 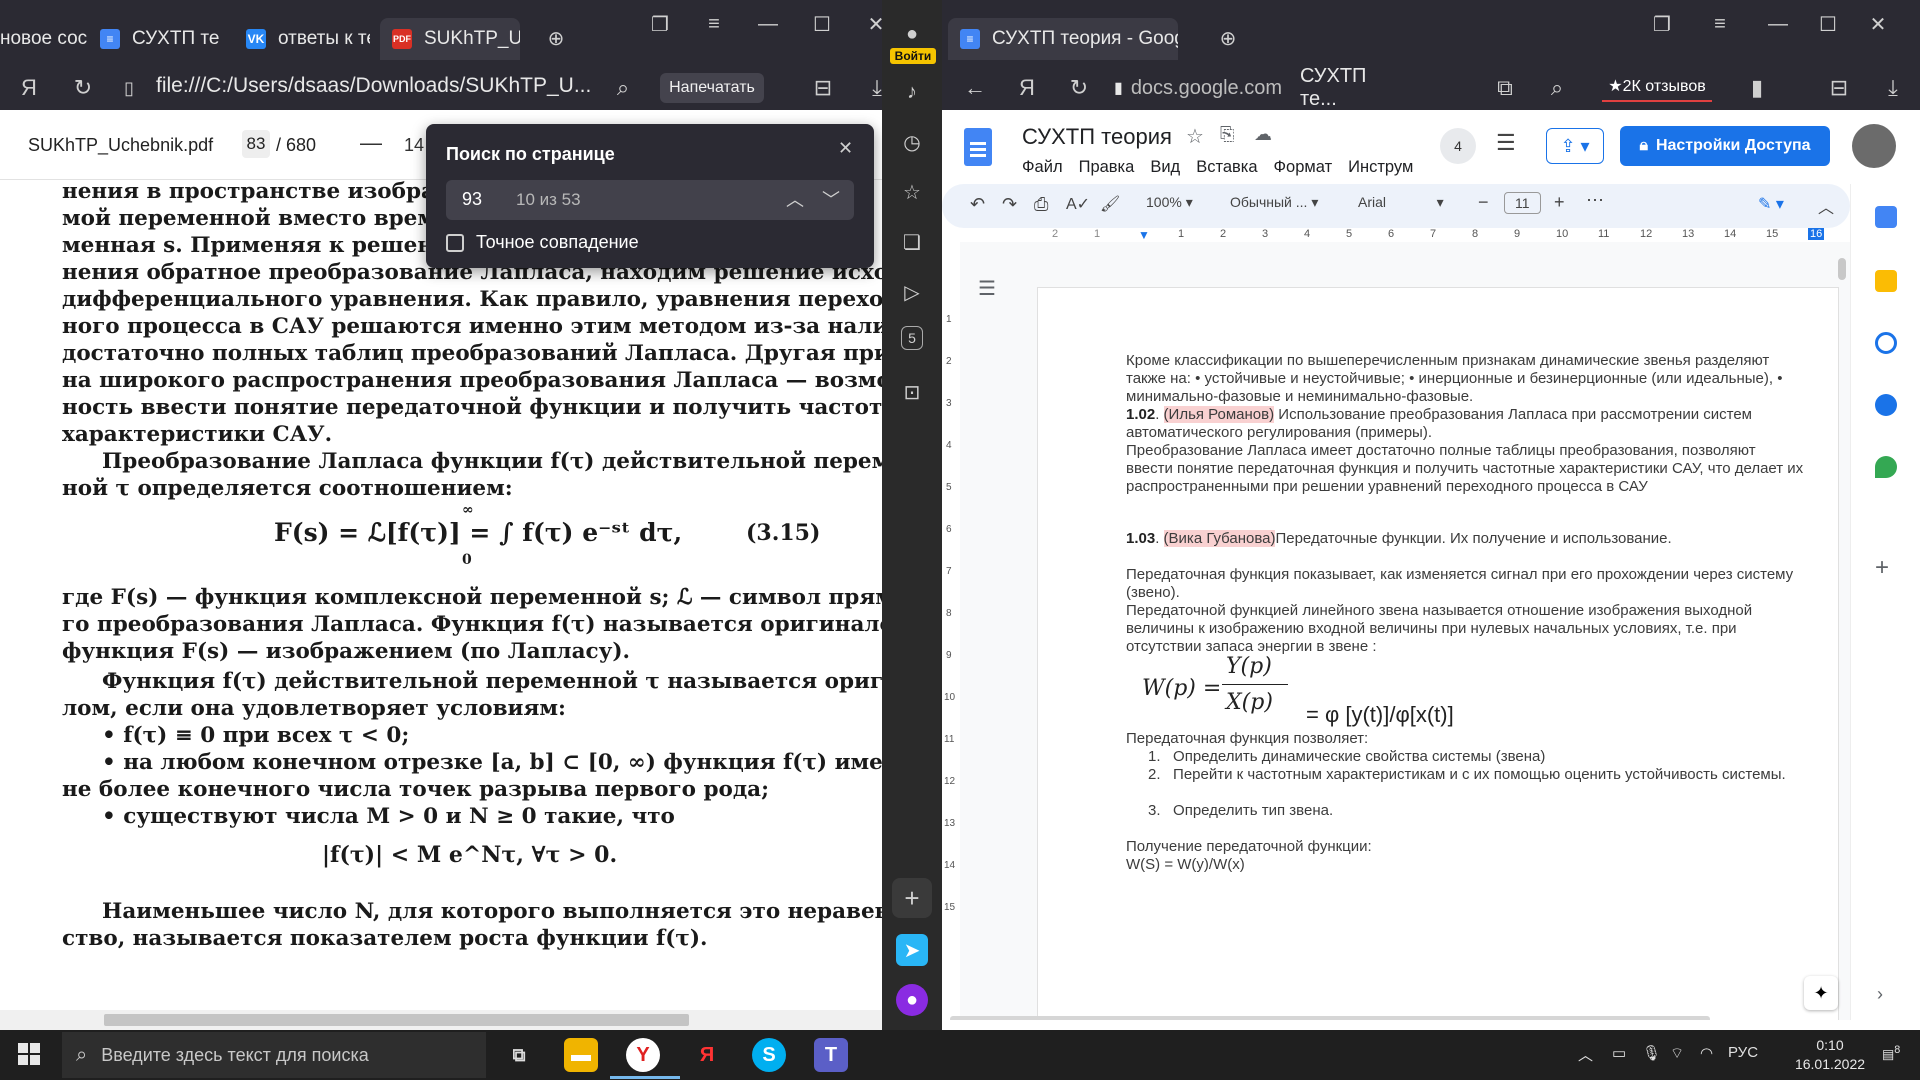 I want to click on profile-icon: ●, so click(x=912, y=34).